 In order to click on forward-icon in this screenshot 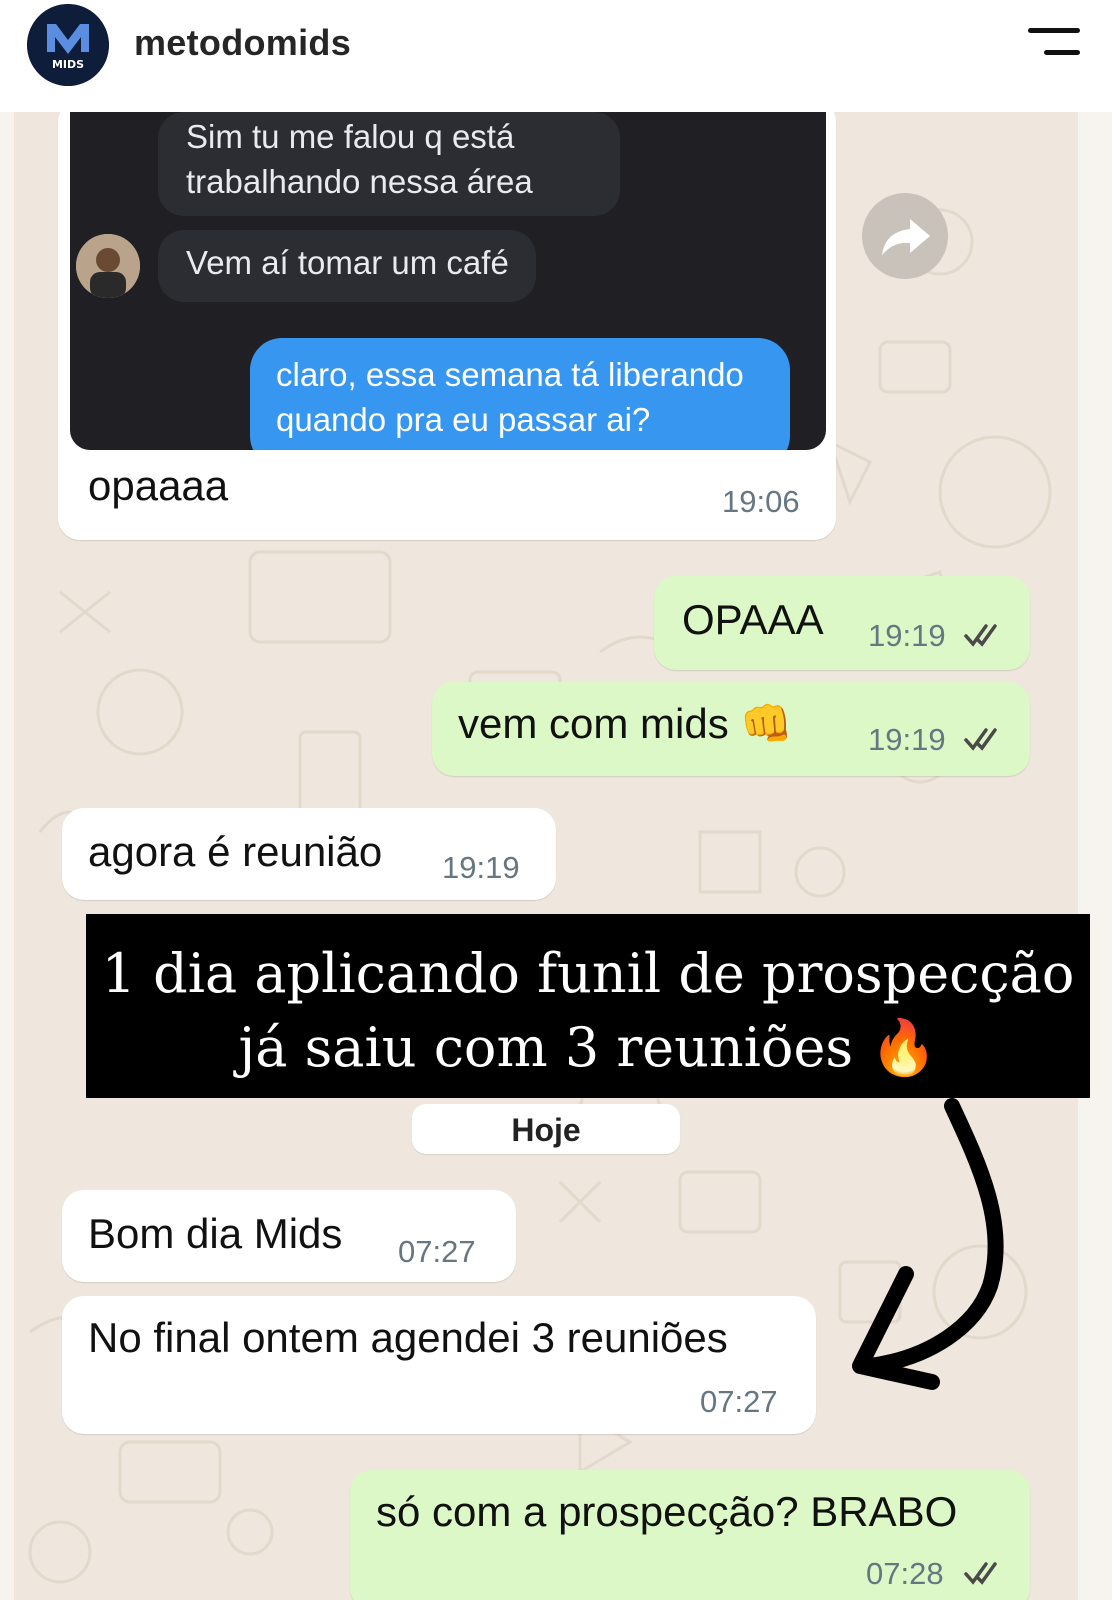, I will do `click(905, 236)`.